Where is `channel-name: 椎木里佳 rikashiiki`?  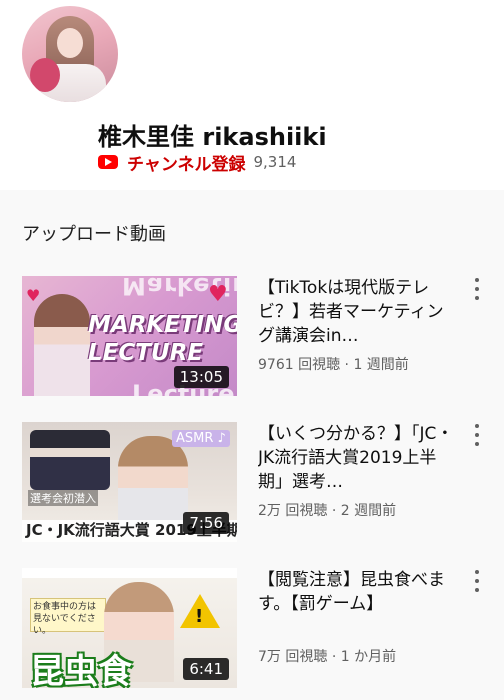
channel-name: 椎木里佳 rikashiiki is located at coordinates (212, 137).